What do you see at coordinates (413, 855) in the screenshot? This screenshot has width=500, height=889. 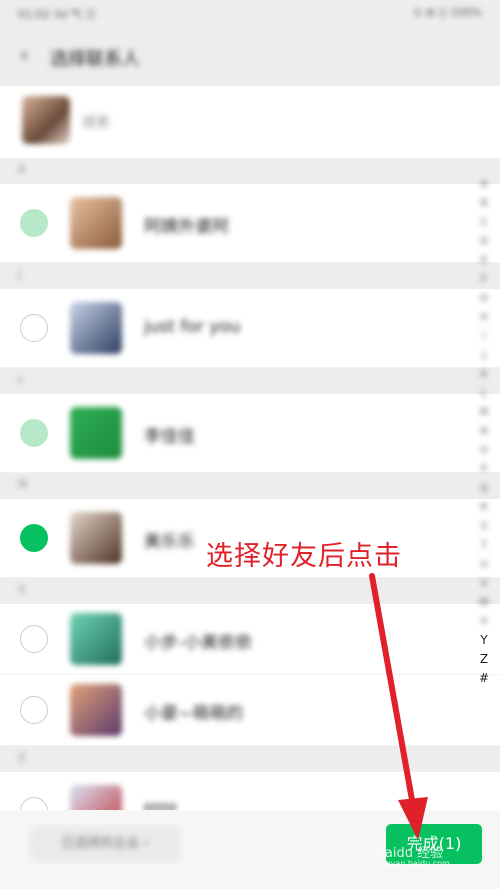 I see `baidu-watermark: Baidu 经验 jingyan.baidu.com` at bounding box center [413, 855].